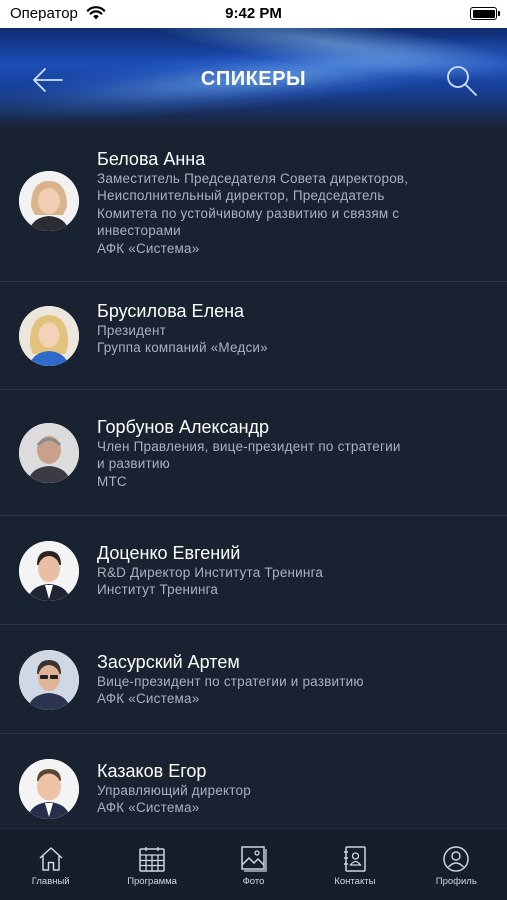 This screenshot has width=507, height=900. Describe the element at coordinates (456, 881) in the screenshot. I see `tab-label: Профиль` at that location.